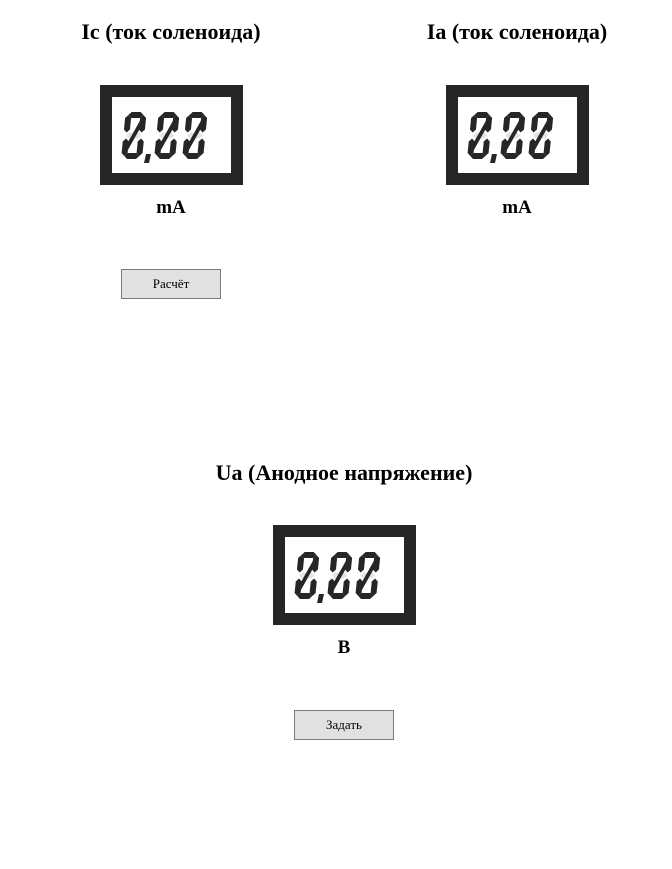 The image size is (672, 869). Describe the element at coordinates (344, 647) in the screenshot. I see `ua-unit-label: B` at that location.